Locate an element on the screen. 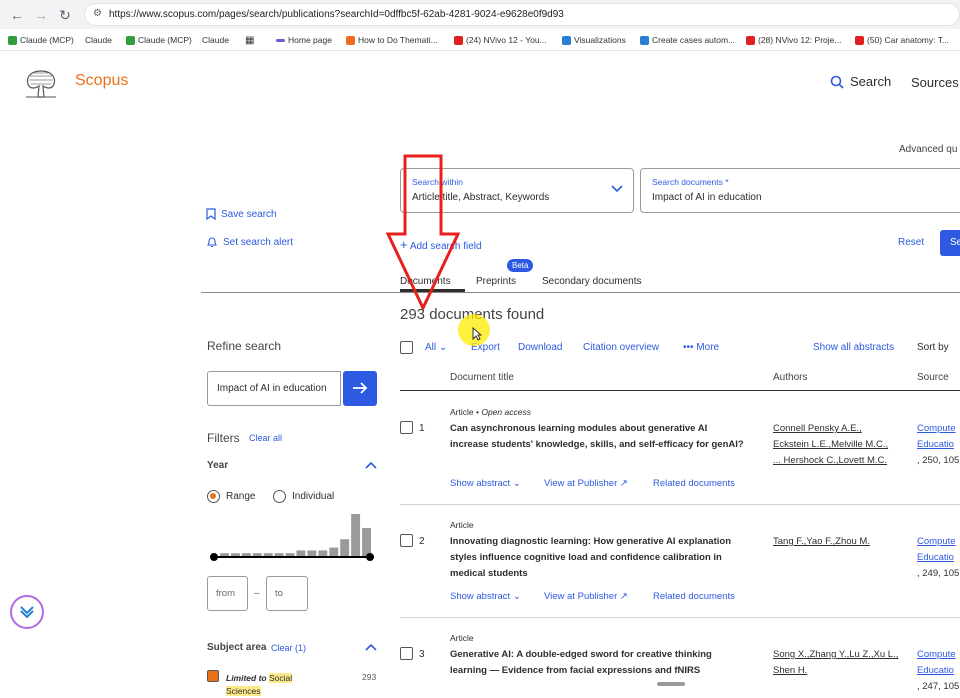 This screenshot has height=698, width=960. search-within-label: Search within is located at coordinates (438, 182).